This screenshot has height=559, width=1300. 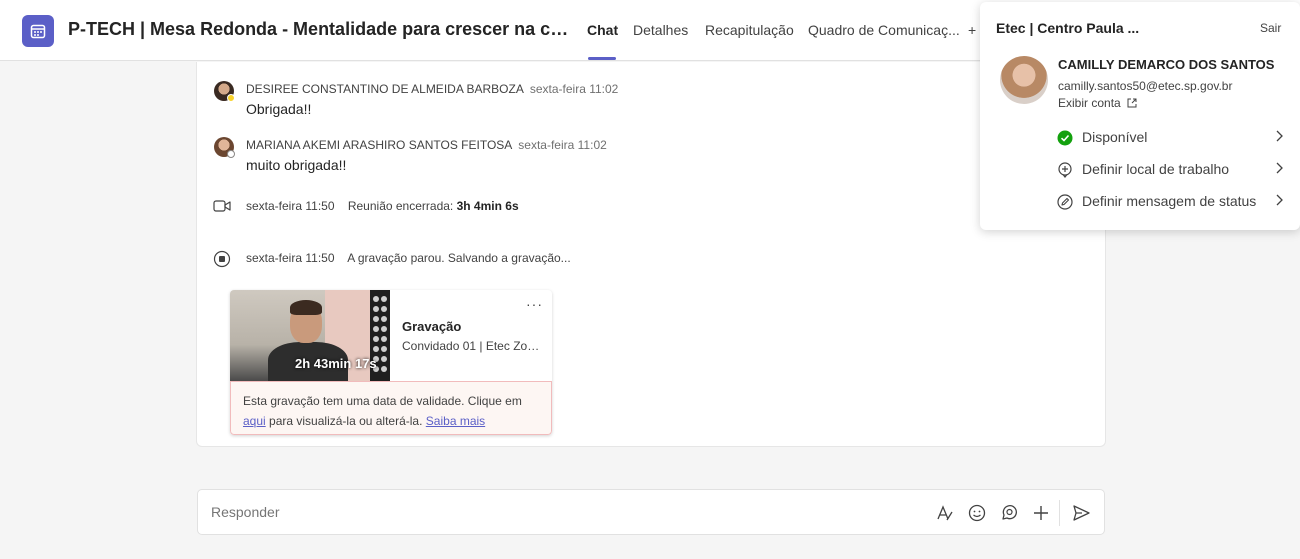 What do you see at coordinates (945, 513) in the screenshot?
I see `format-icon` at bounding box center [945, 513].